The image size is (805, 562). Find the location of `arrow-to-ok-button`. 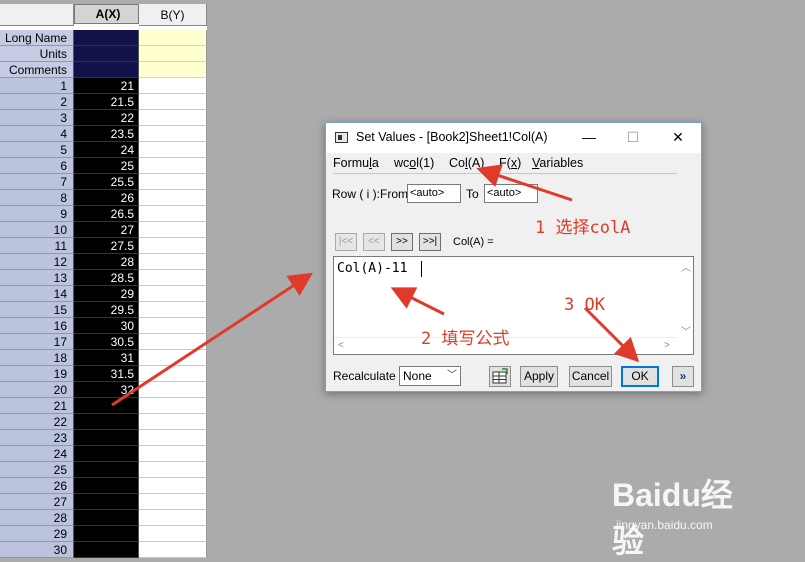

arrow-to-ok-button is located at coordinates (611, 334).